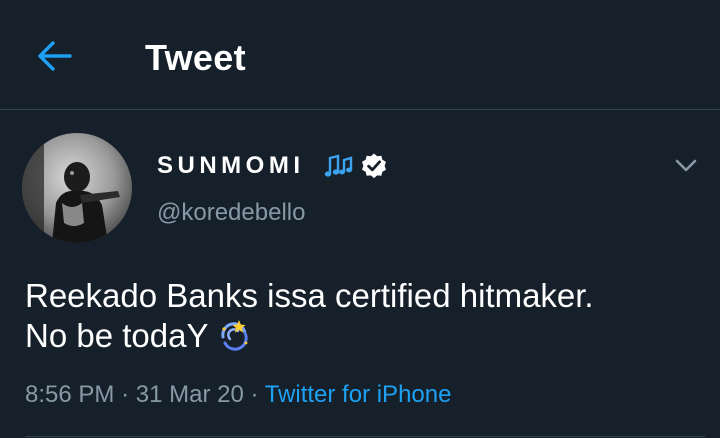  What do you see at coordinates (231, 213) in the screenshot?
I see `author-handle: @koredebello` at bounding box center [231, 213].